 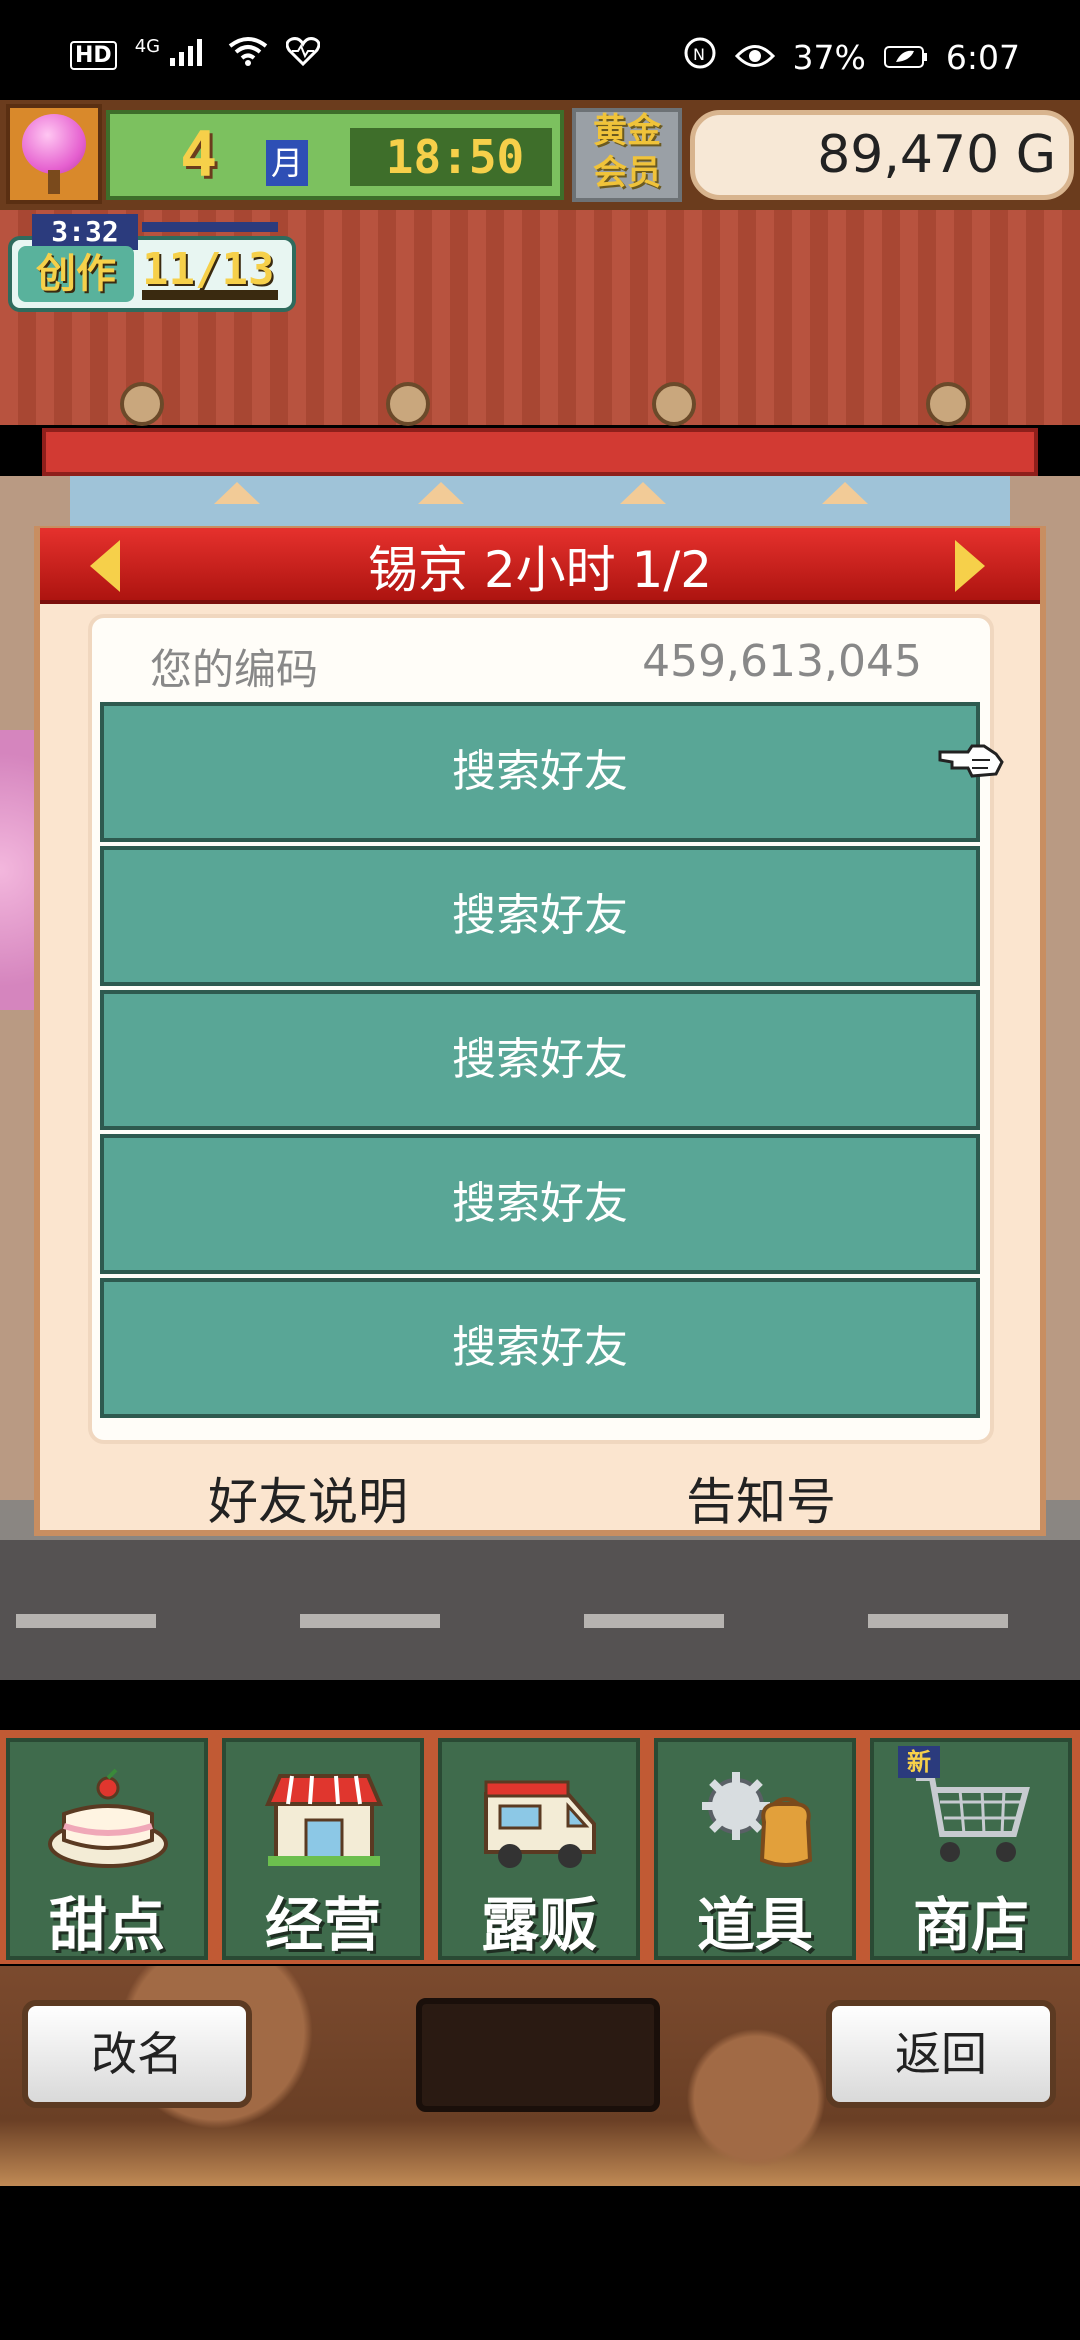 What do you see at coordinates (208, 269) in the screenshot?
I see `create-count: 11/13` at bounding box center [208, 269].